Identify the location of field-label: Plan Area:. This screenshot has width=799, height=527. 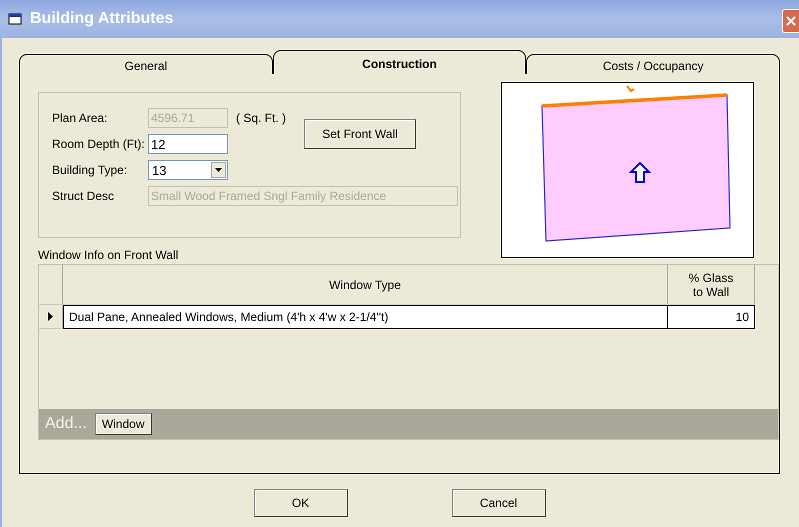
(80, 118).